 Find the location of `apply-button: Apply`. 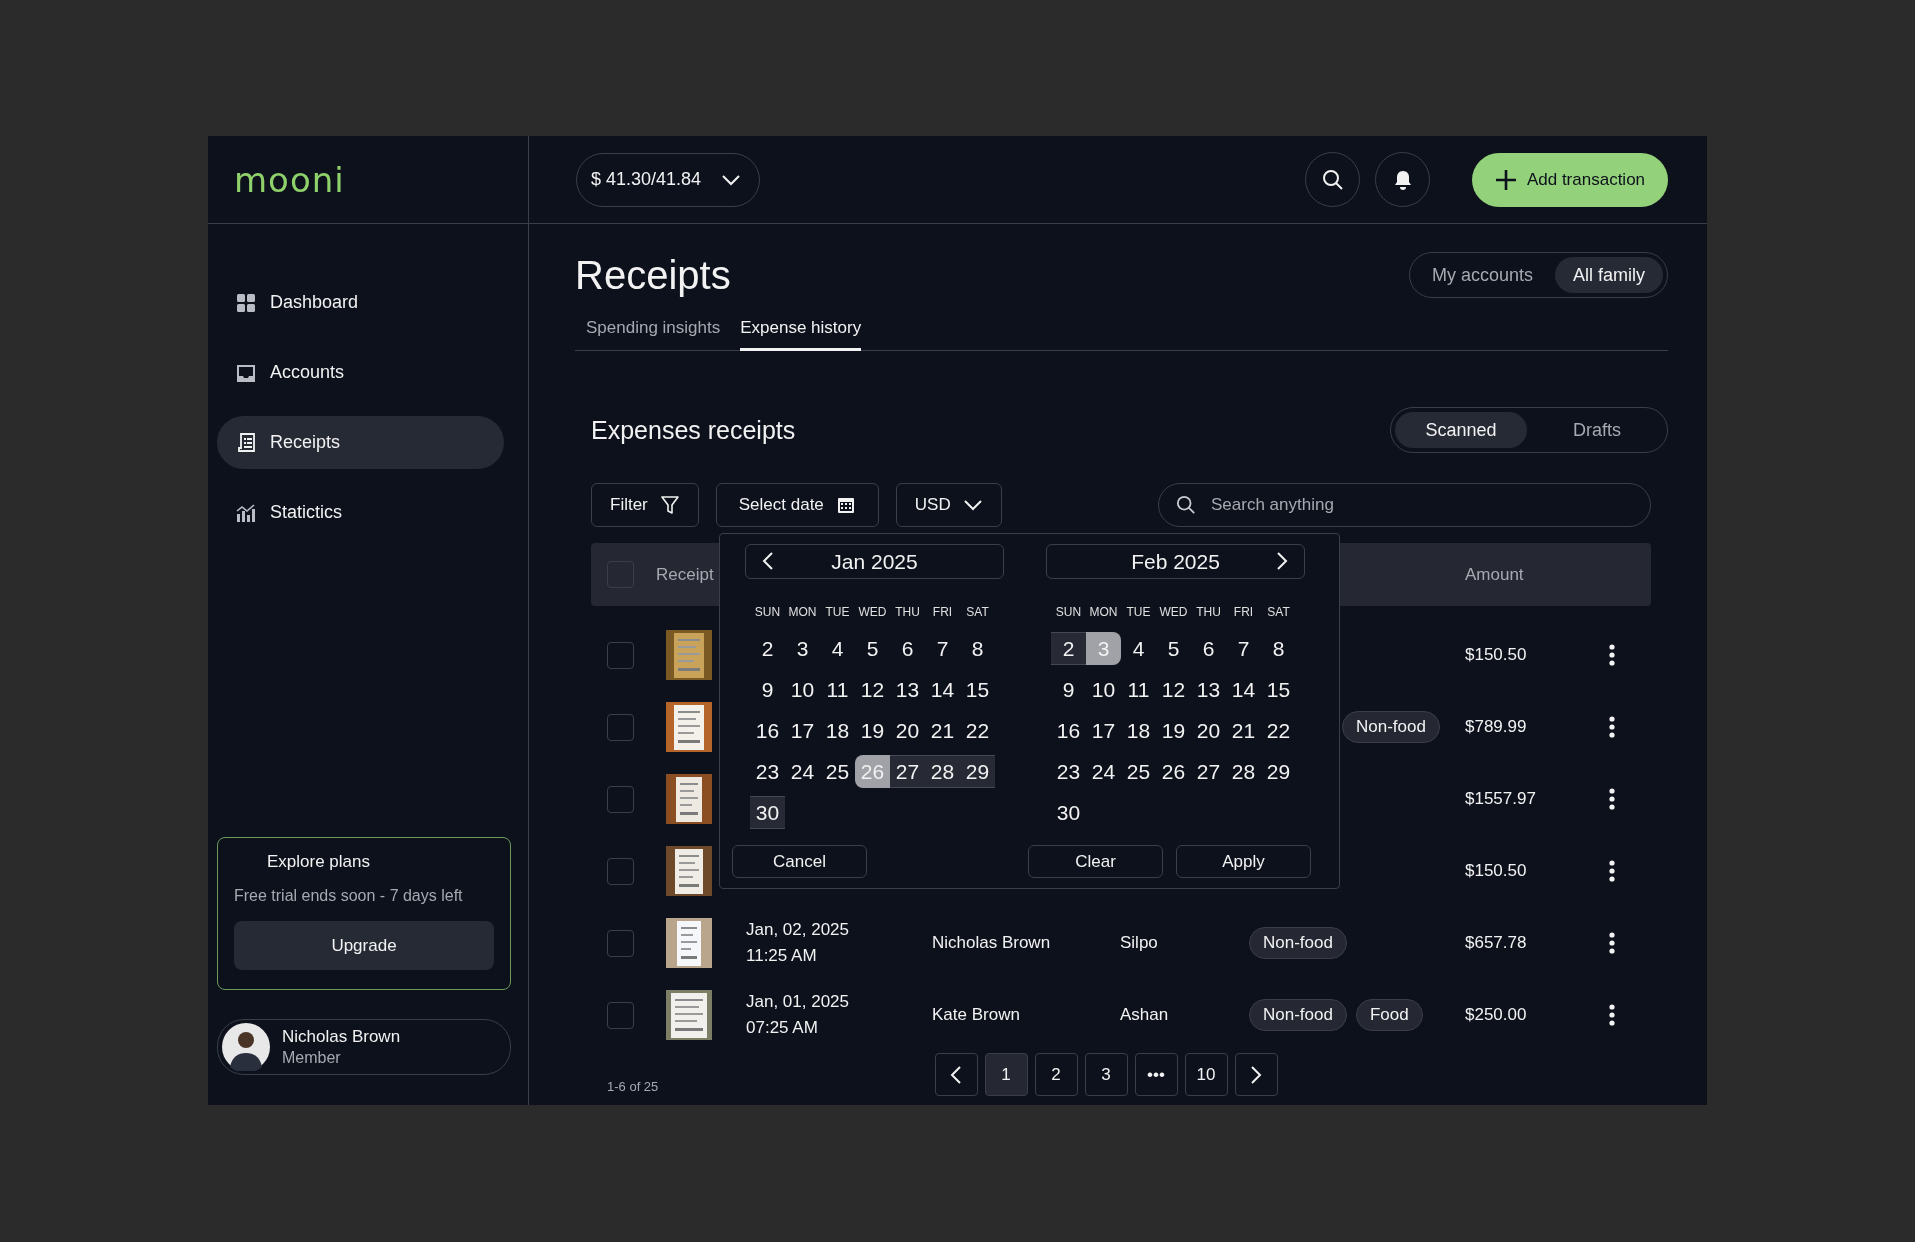

apply-button: Apply is located at coordinates (1243, 861).